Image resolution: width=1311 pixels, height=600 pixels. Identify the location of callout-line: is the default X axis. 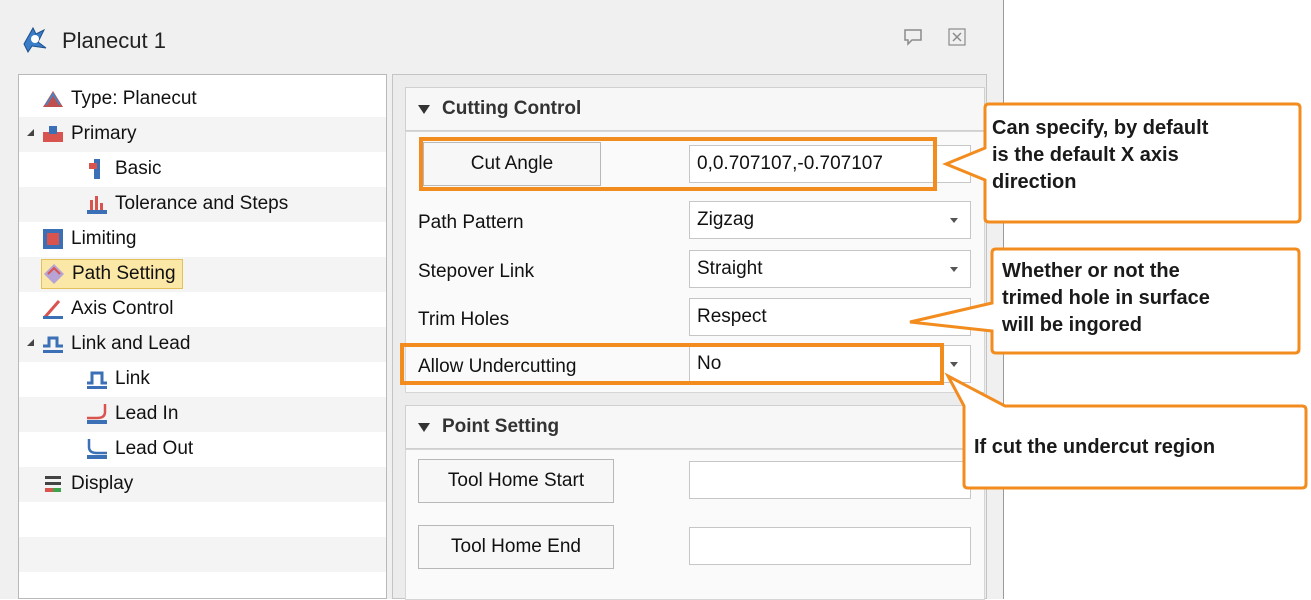
(1085, 155).